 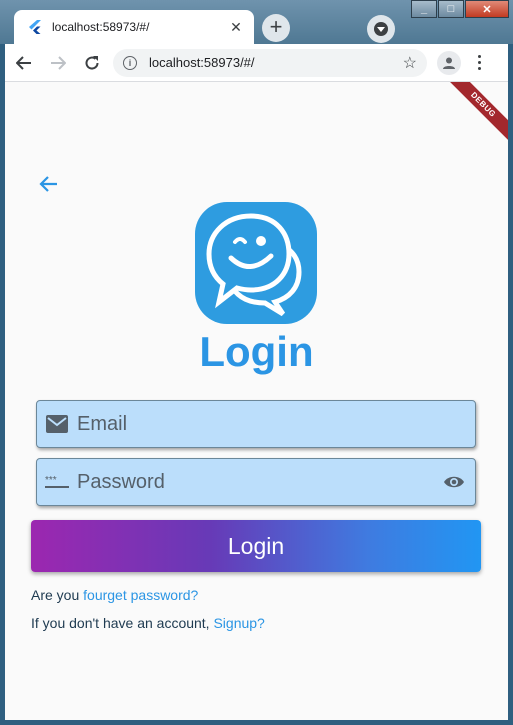 What do you see at coordinates (57, 595) in the screenshot?
I see `forgot-prefix: Are you` at bounding box center [57, 595].